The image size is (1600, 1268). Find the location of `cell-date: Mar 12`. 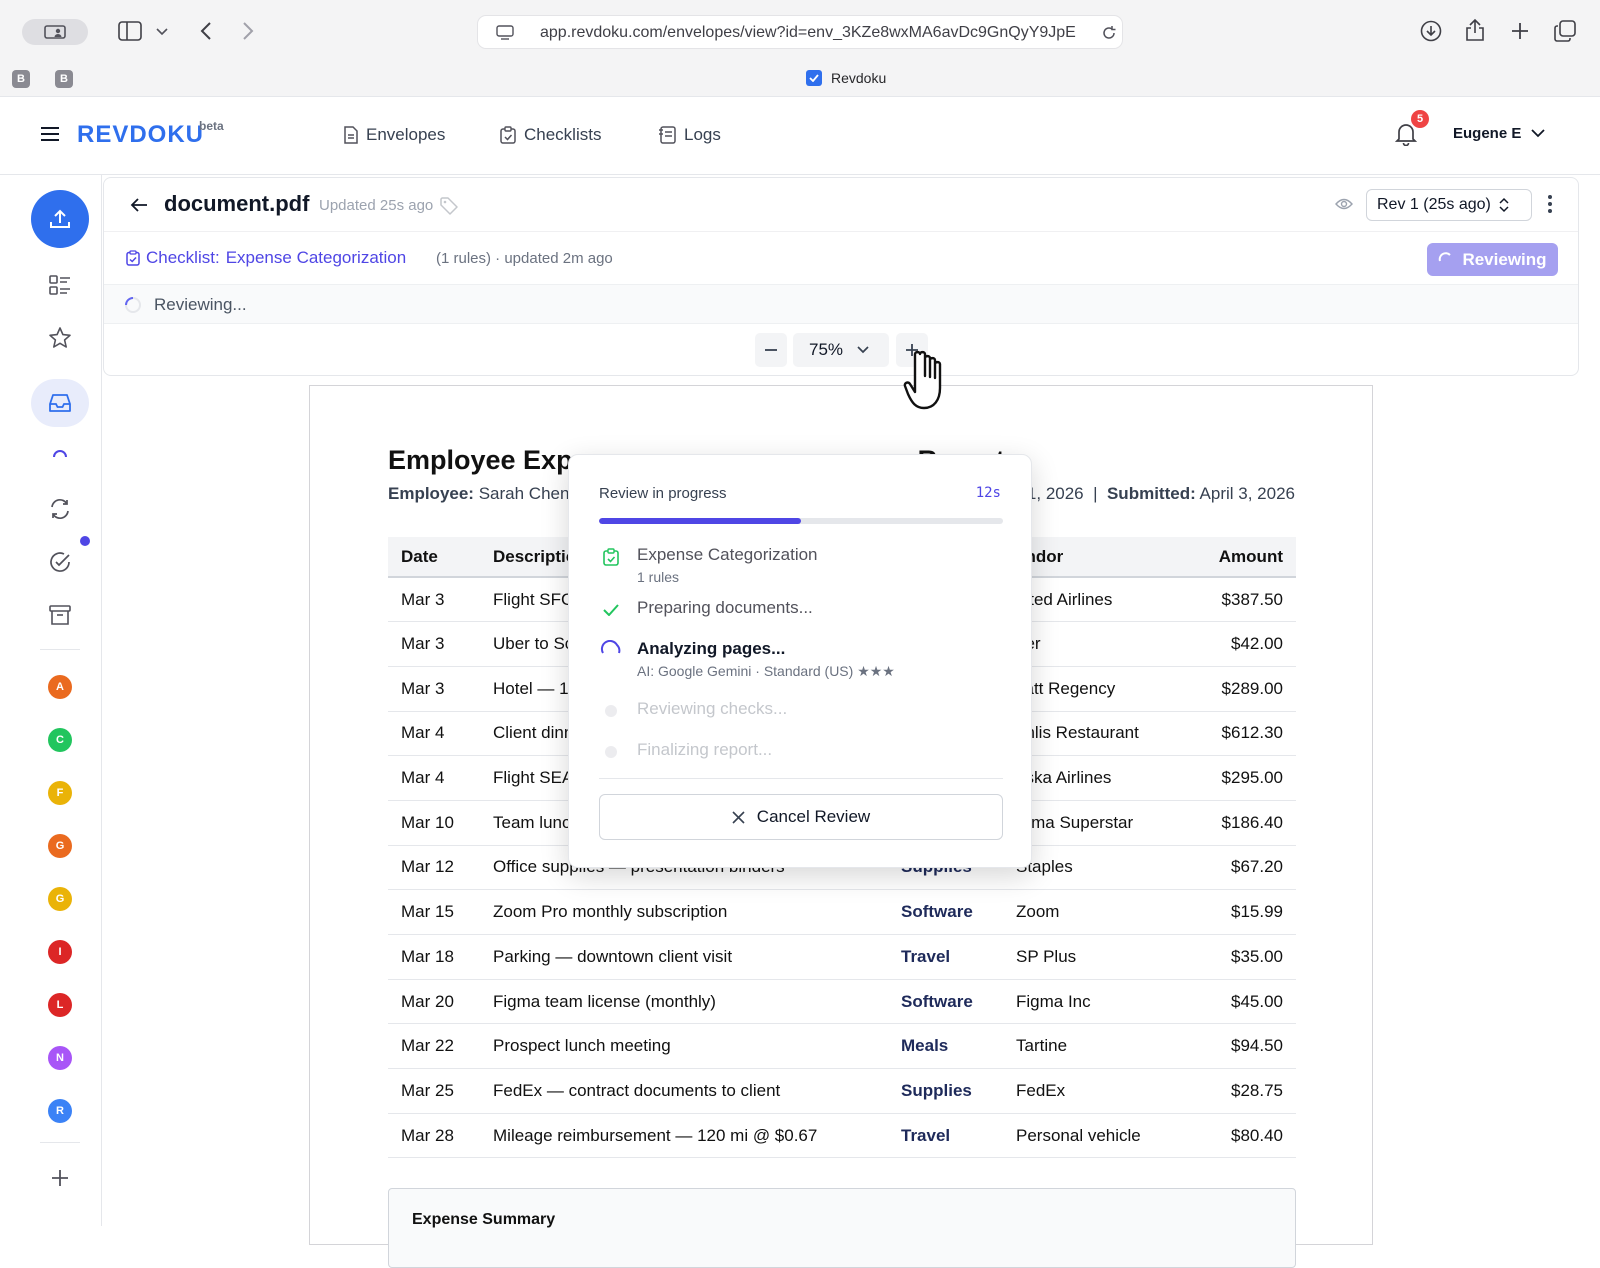

cell-date: Mar 12 is located at coordinates (434, 868).